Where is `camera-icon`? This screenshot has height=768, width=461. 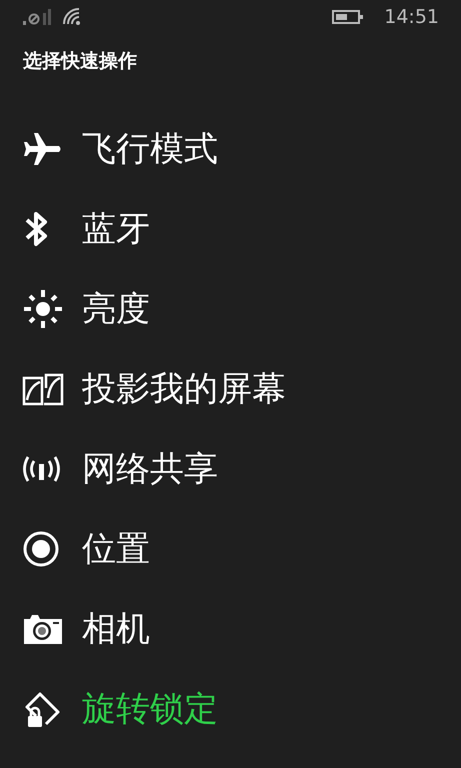 camera-icon is located at coordinates (43, 629).